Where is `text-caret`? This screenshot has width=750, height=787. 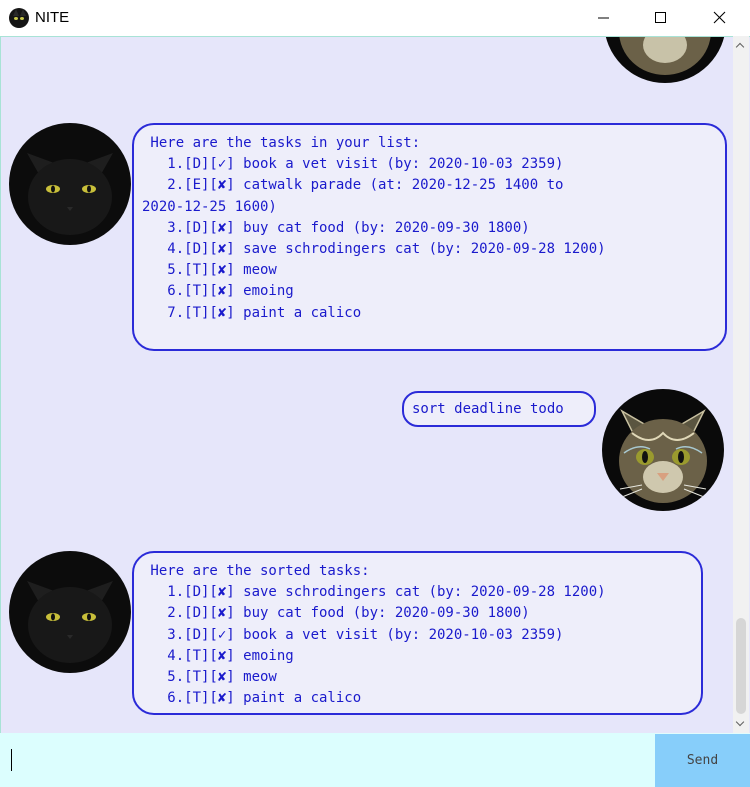 text-caret is located at coordinates (11, 760).